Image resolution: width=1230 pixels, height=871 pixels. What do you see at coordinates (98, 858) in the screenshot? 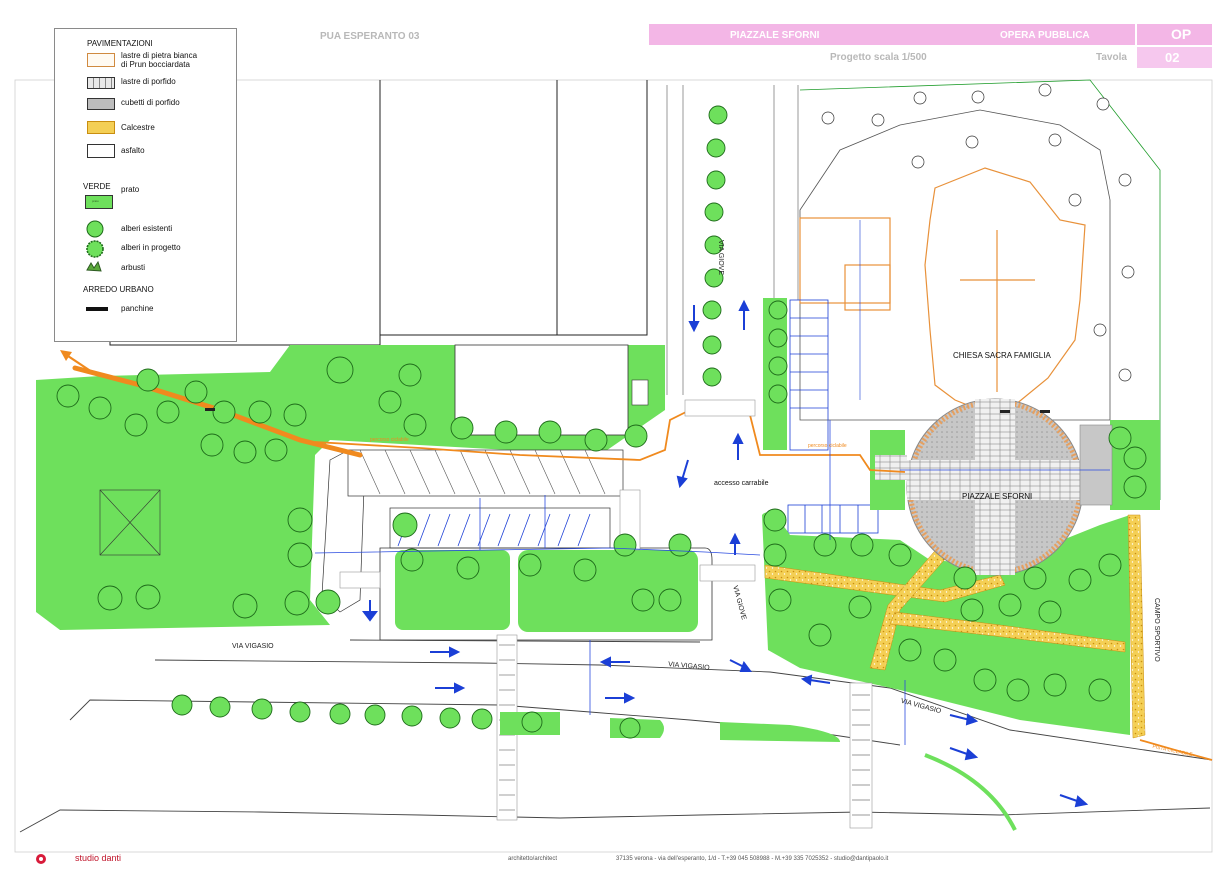
I see `footer-studio: studio danti` at bounding box center [98, 858].